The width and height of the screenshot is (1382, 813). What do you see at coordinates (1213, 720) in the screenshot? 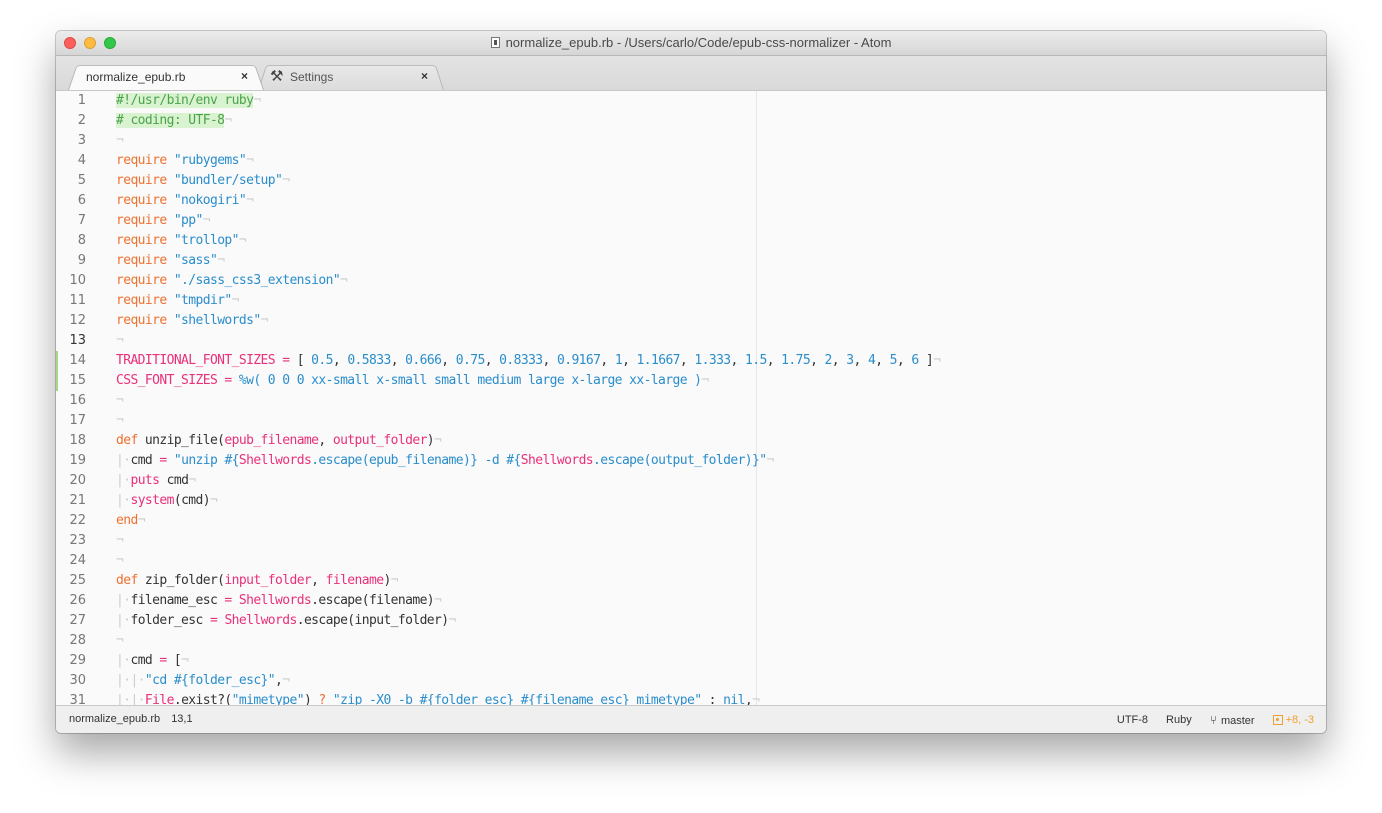
I see `git-branch-icon: ⑂` at bounding box center [1213, 720].